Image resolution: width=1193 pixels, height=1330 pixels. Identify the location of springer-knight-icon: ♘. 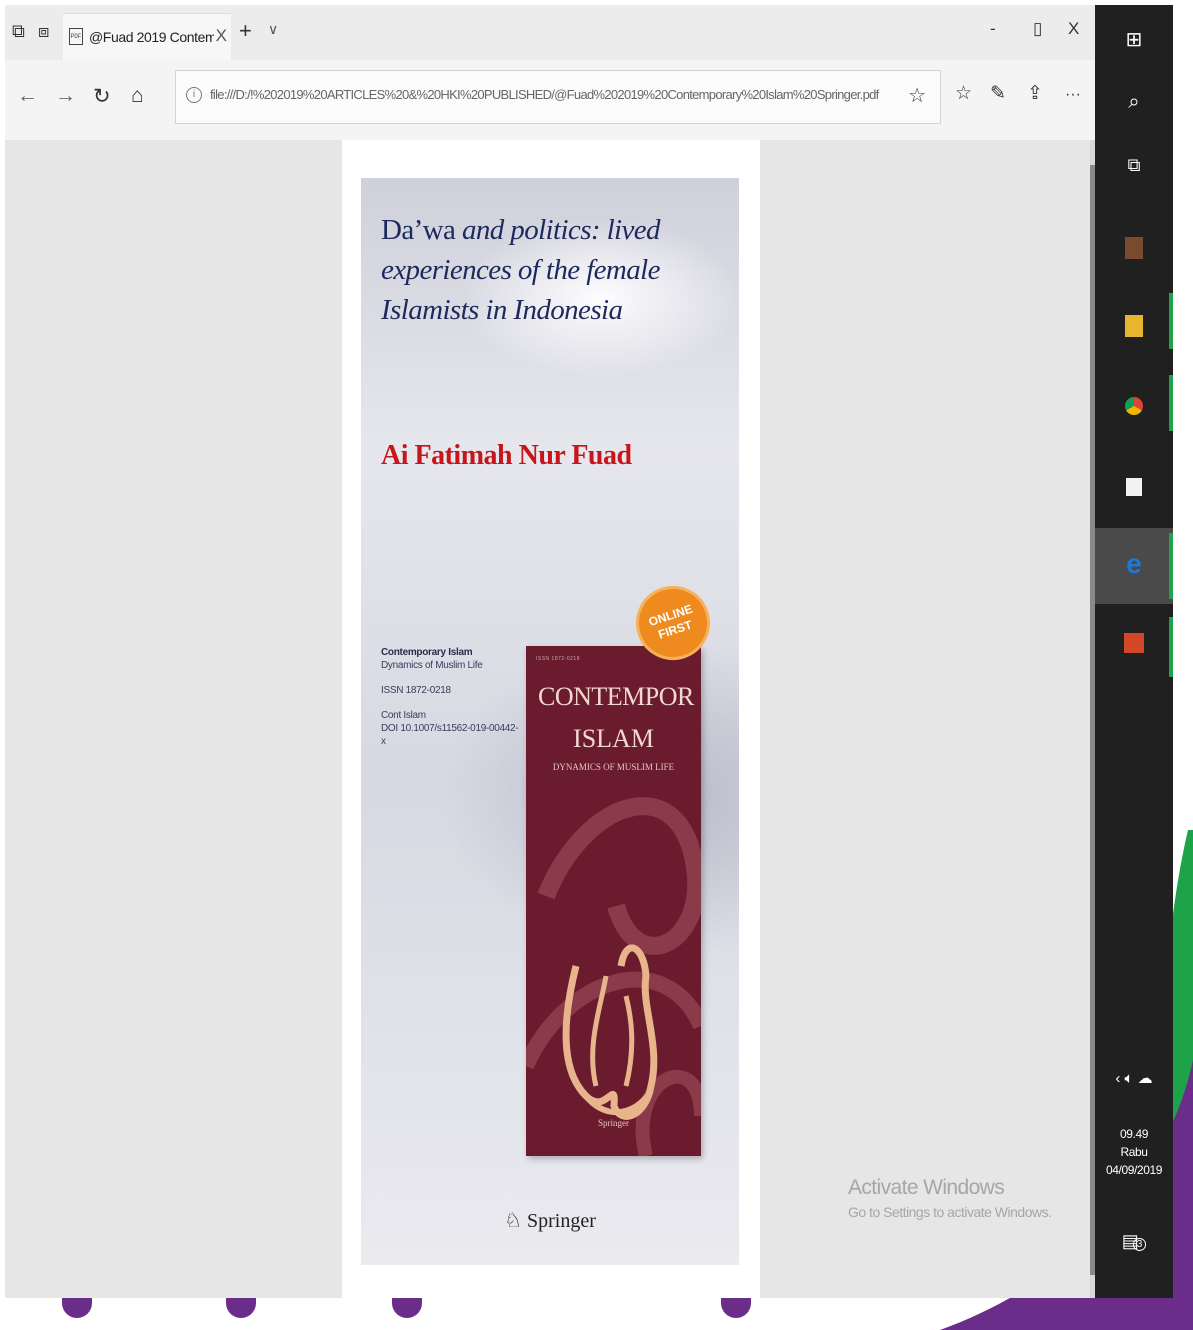
(513, 1221).